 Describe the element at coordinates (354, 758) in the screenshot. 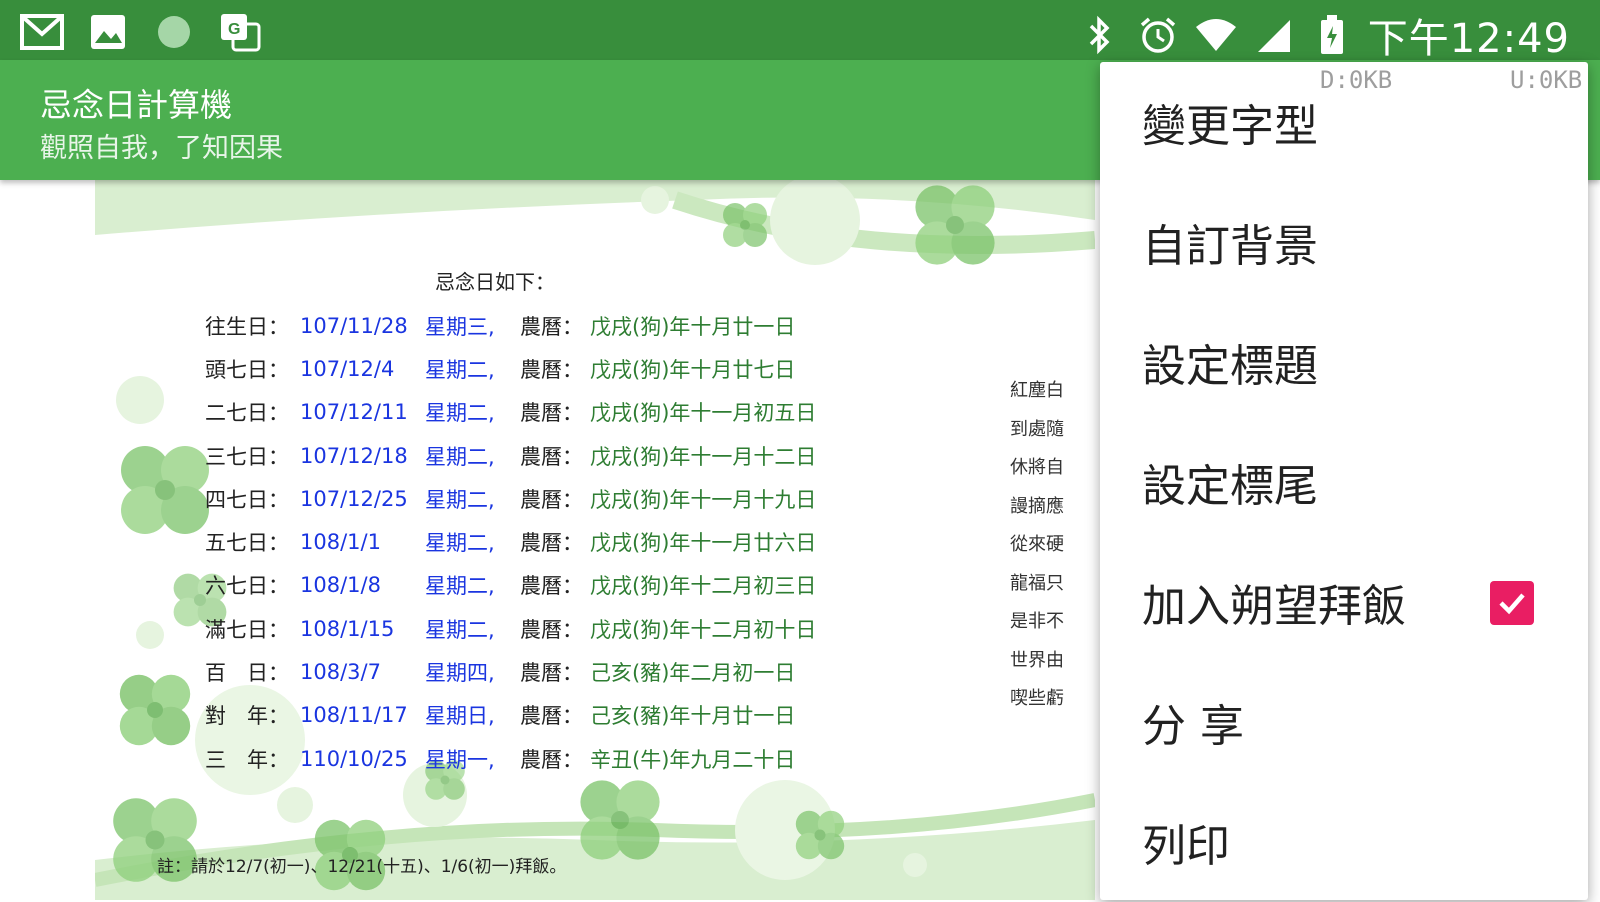

I see `row-date: 110/10/25` at that location.